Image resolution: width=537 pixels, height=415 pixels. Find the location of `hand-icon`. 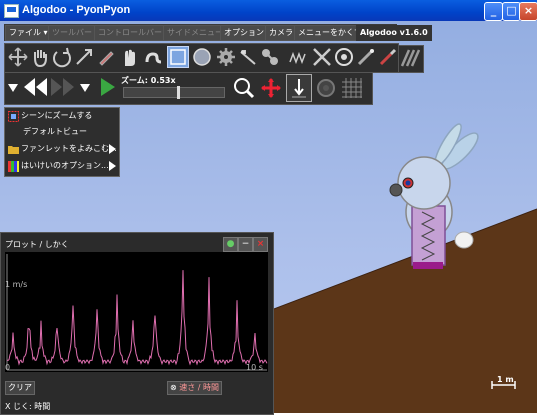

hand-icon is located at coordinates (40, 57).